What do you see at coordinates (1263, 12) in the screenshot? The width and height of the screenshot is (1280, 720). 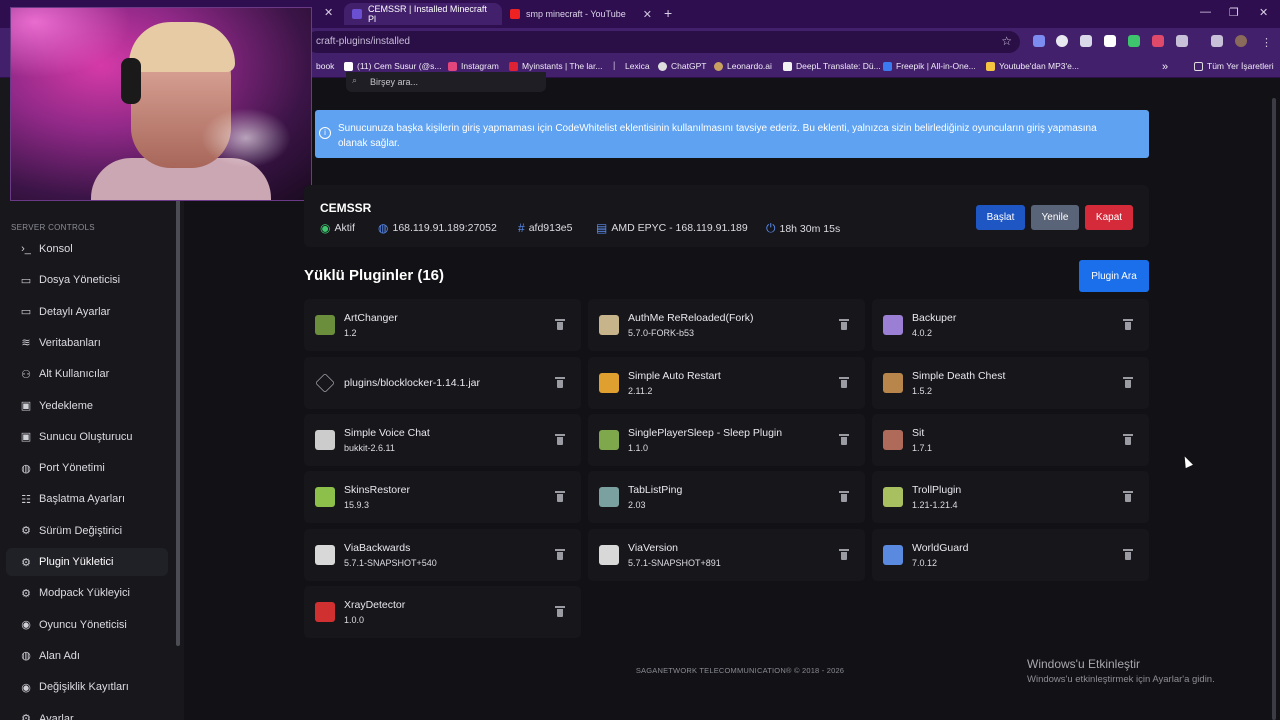 I see `close-window-icon: ✕` at bounding box center [1263, 12].